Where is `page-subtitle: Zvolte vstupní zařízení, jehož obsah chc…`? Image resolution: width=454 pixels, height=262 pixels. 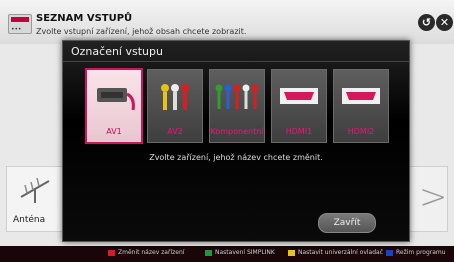
page-subtitle: Zvolte vstupní zařízení, jehož obsah chc… is located at coordinates (141, 31).